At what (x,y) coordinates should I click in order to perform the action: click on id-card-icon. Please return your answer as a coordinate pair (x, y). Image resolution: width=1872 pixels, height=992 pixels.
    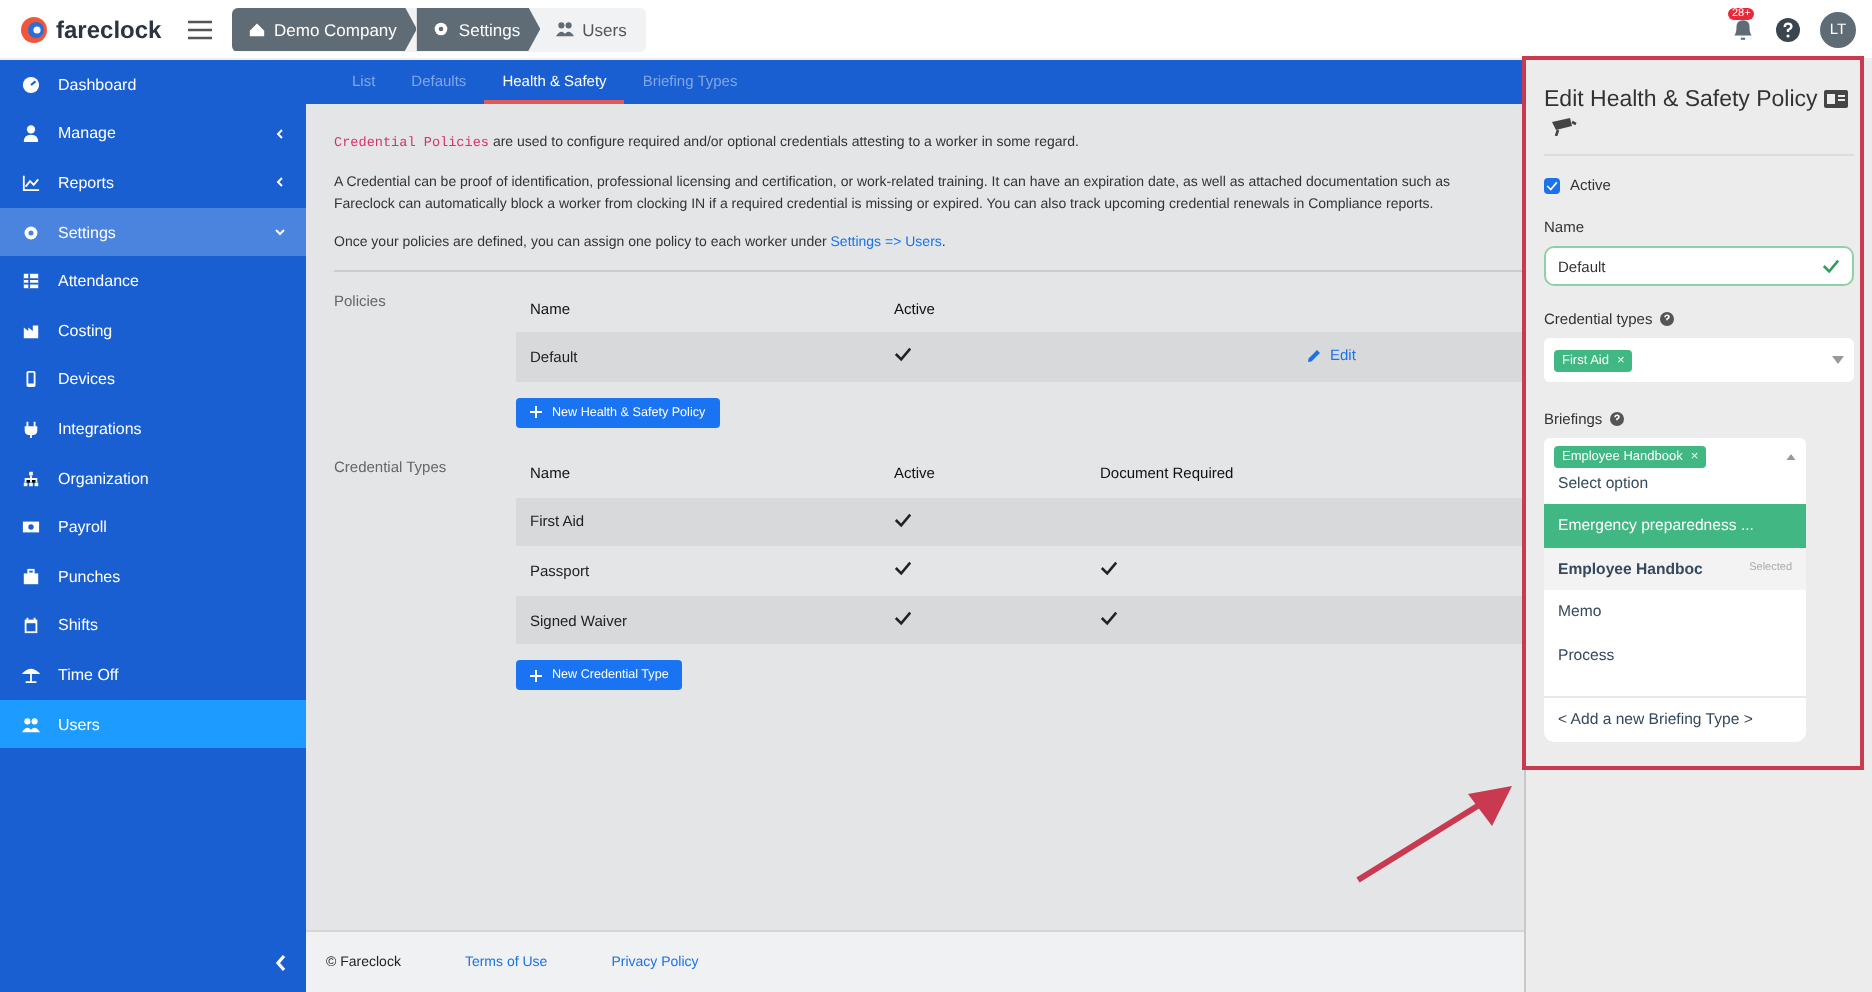
    Looking at the image, I should click on (1835, 99).